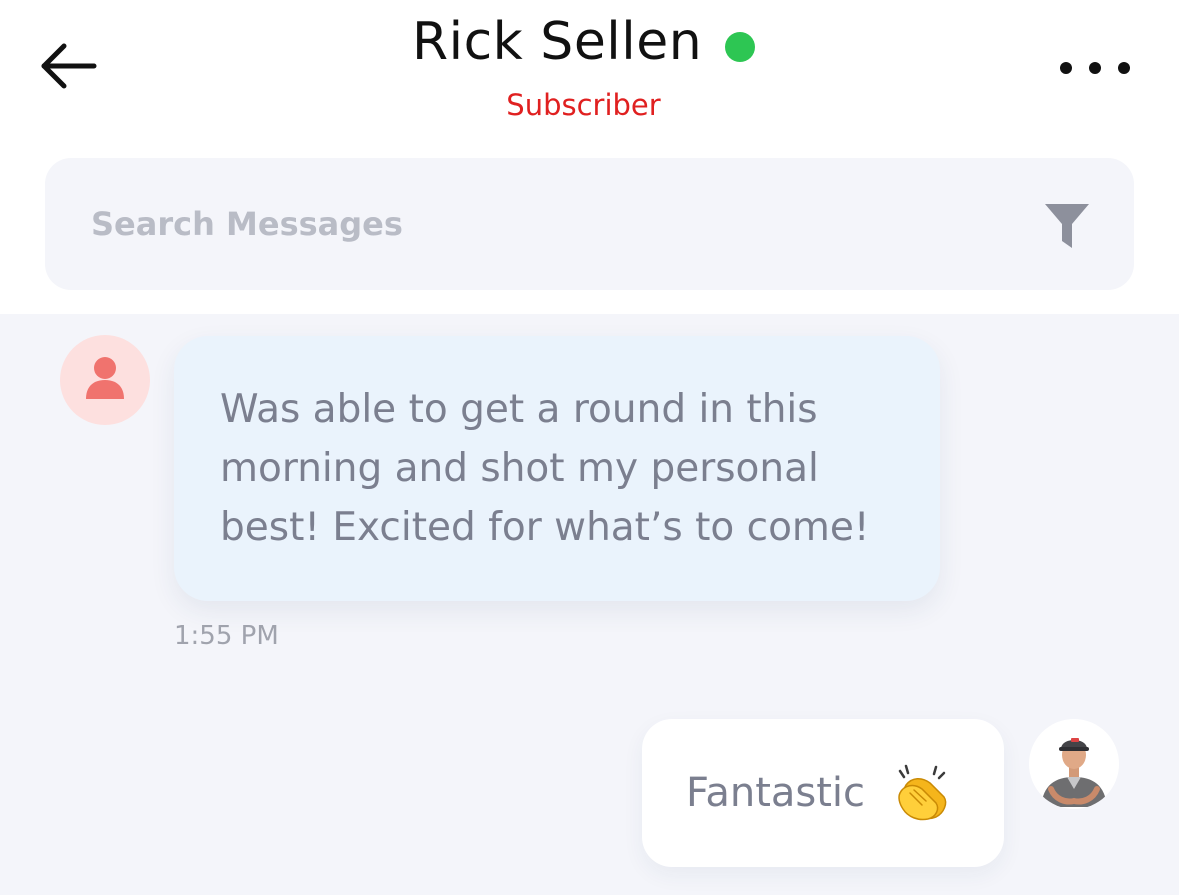 The width and height of the screenshot is (1179, 895). I want to click on arrow-left-icon, so click(69, 66).